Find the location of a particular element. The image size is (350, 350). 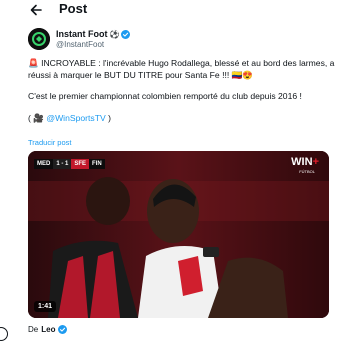

back-arrow-icon is located at coordinates (36, 10).